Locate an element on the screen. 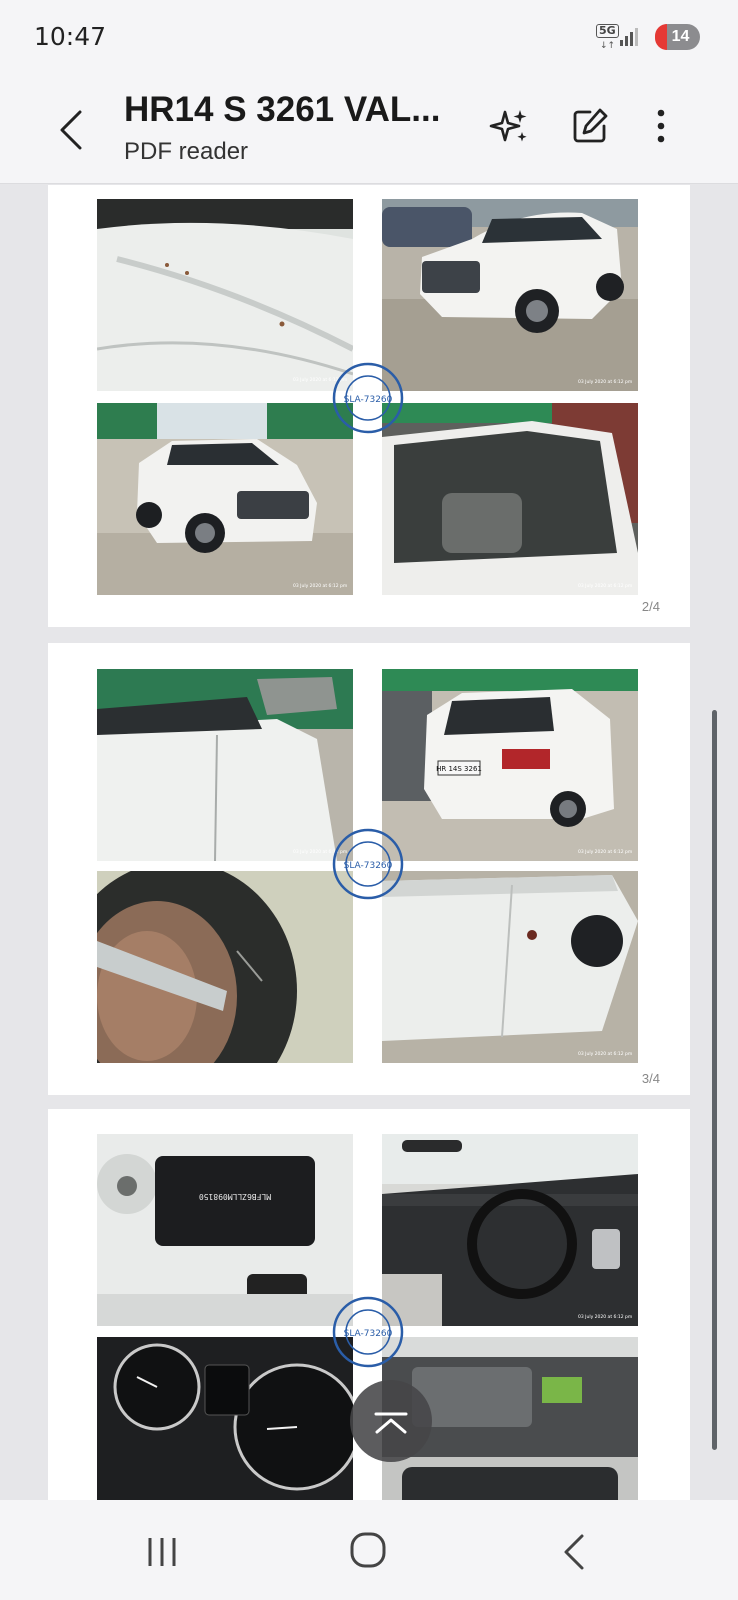 This screenshot has width=738, height=1600. edit-note-icon is located at coordinates (590, 125).